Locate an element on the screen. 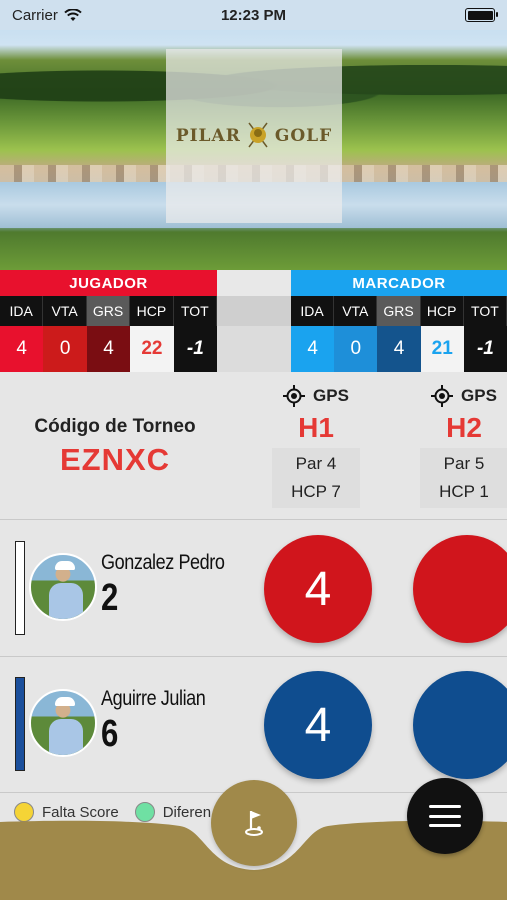  hole-hcp-h1: HCP 7 is located at coordinates (316, 491).